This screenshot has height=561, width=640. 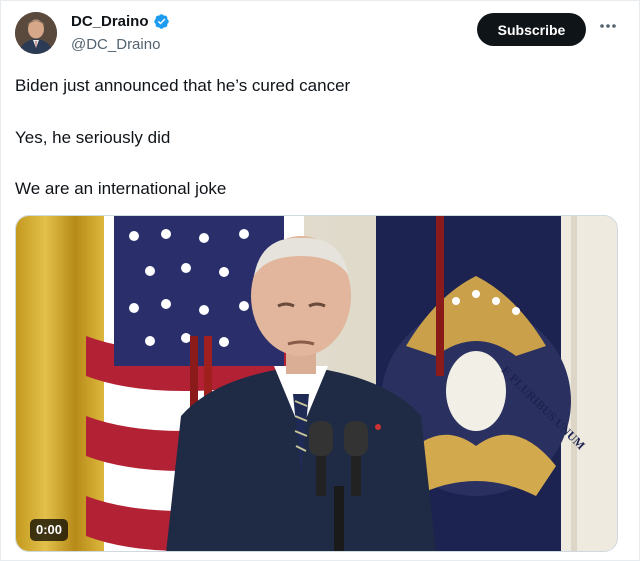 What do you see at coordinates (161, 21) in the screenshot?
I see `verified-badge-icon` at bounding box center [161, 21].